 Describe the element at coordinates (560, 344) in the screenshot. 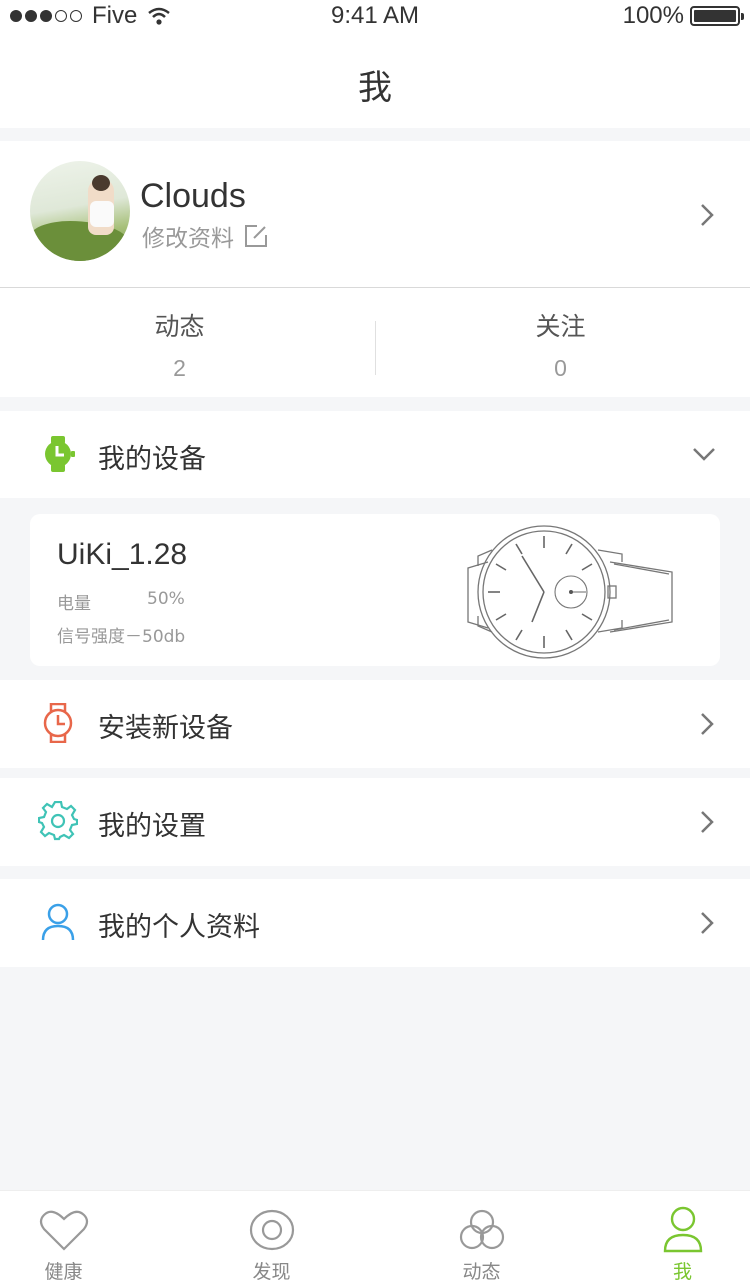

I see `stat-following: 关注 0` at that location.